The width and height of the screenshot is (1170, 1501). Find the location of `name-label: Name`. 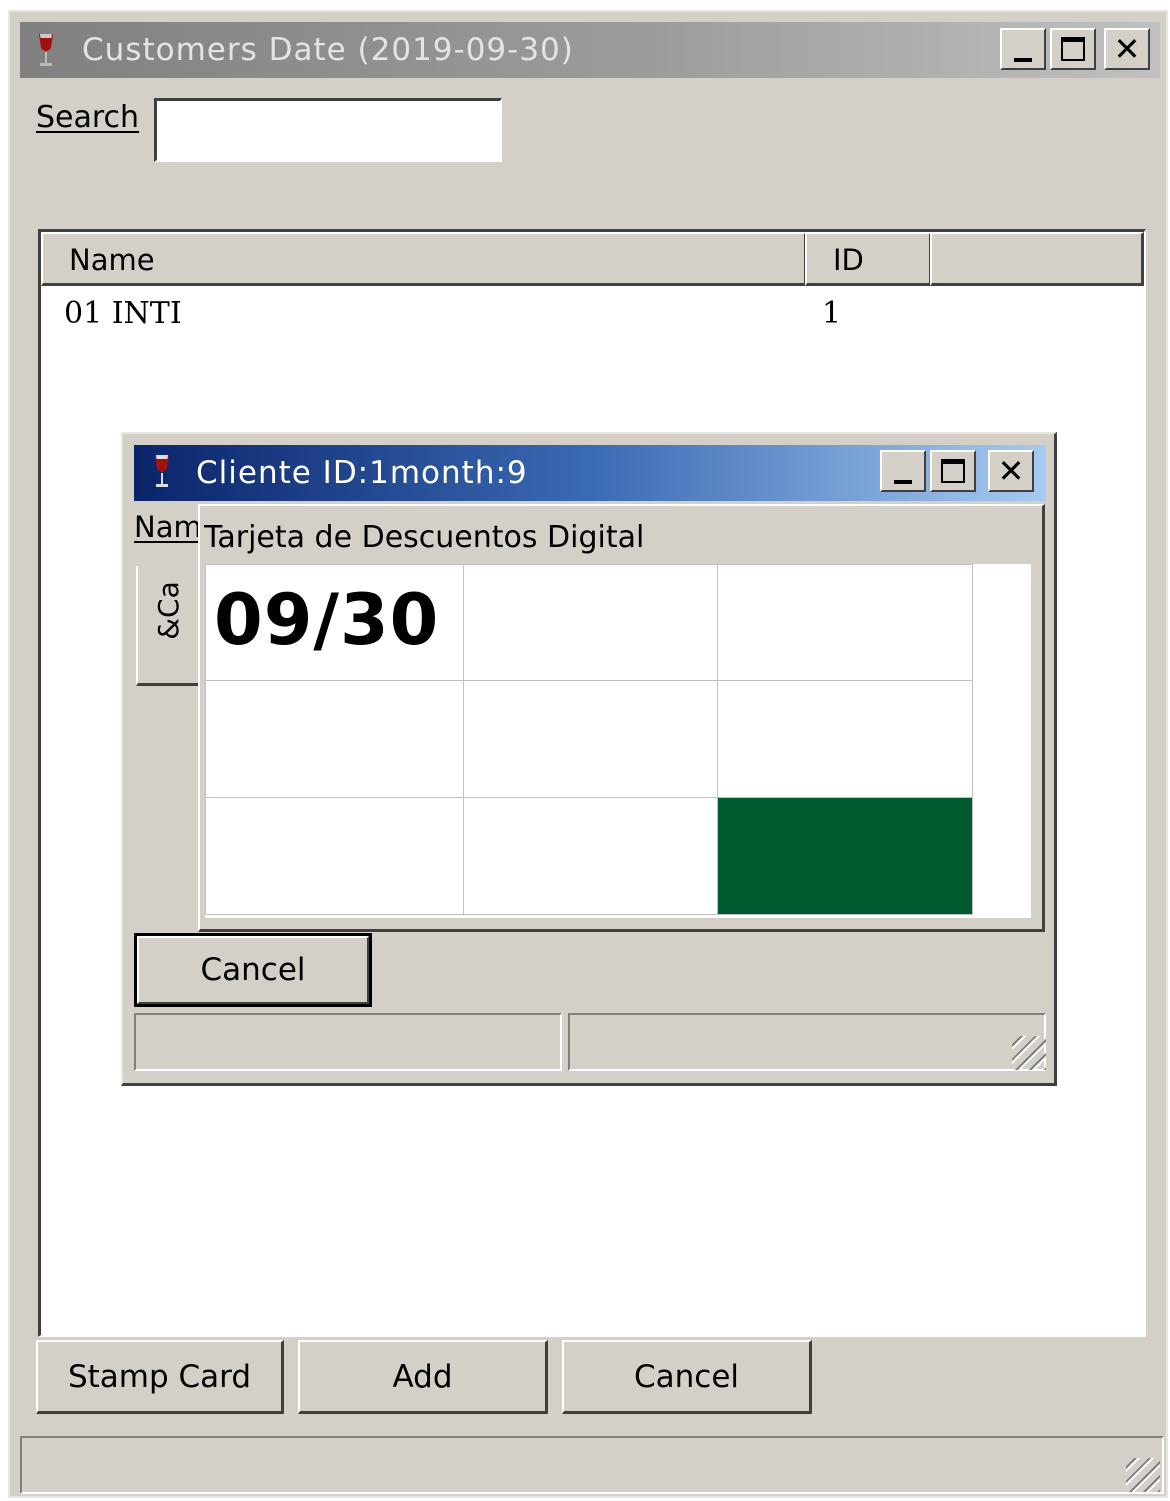

name-label: Name is located at coordinates (166, 527).